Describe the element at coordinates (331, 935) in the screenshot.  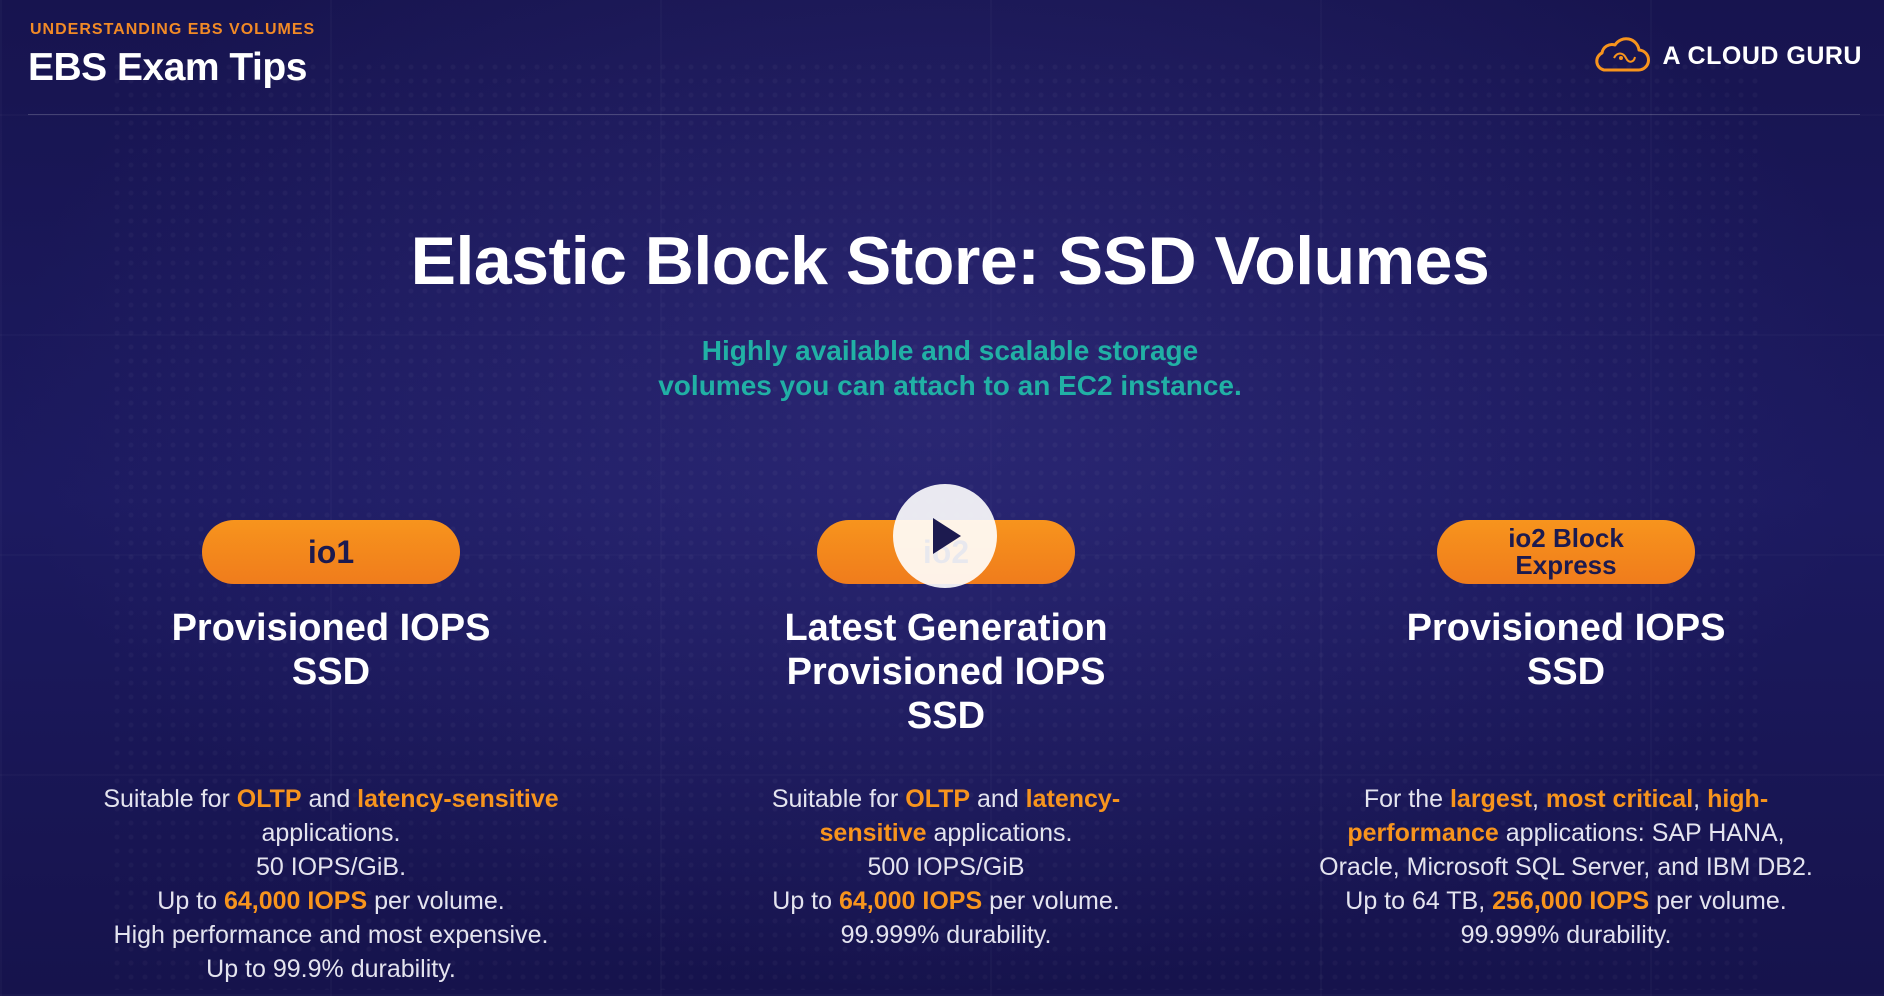
I see `desc-line: High performance and most expensive.` at that location.